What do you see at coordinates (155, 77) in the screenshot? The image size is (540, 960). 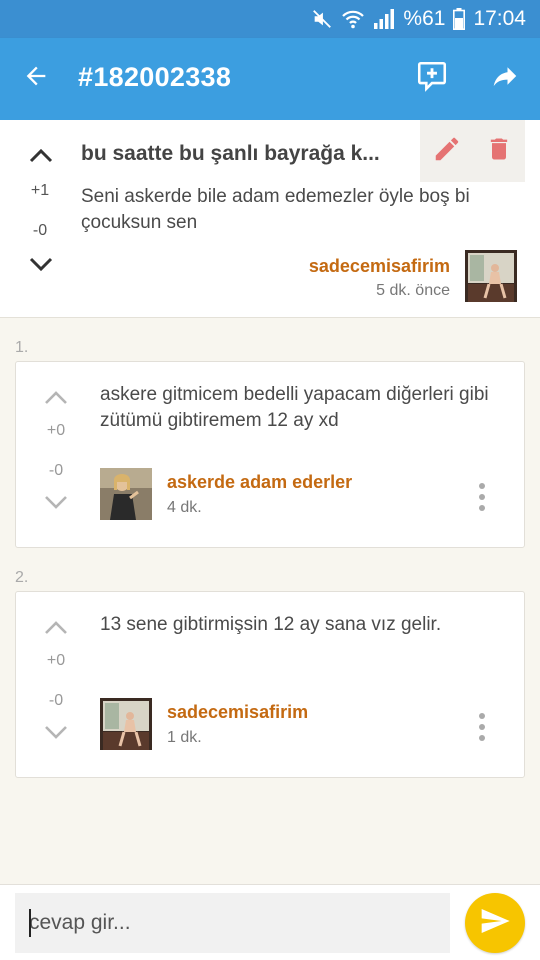 I see `page-title: #182002338` at bounding box center [155, 77].